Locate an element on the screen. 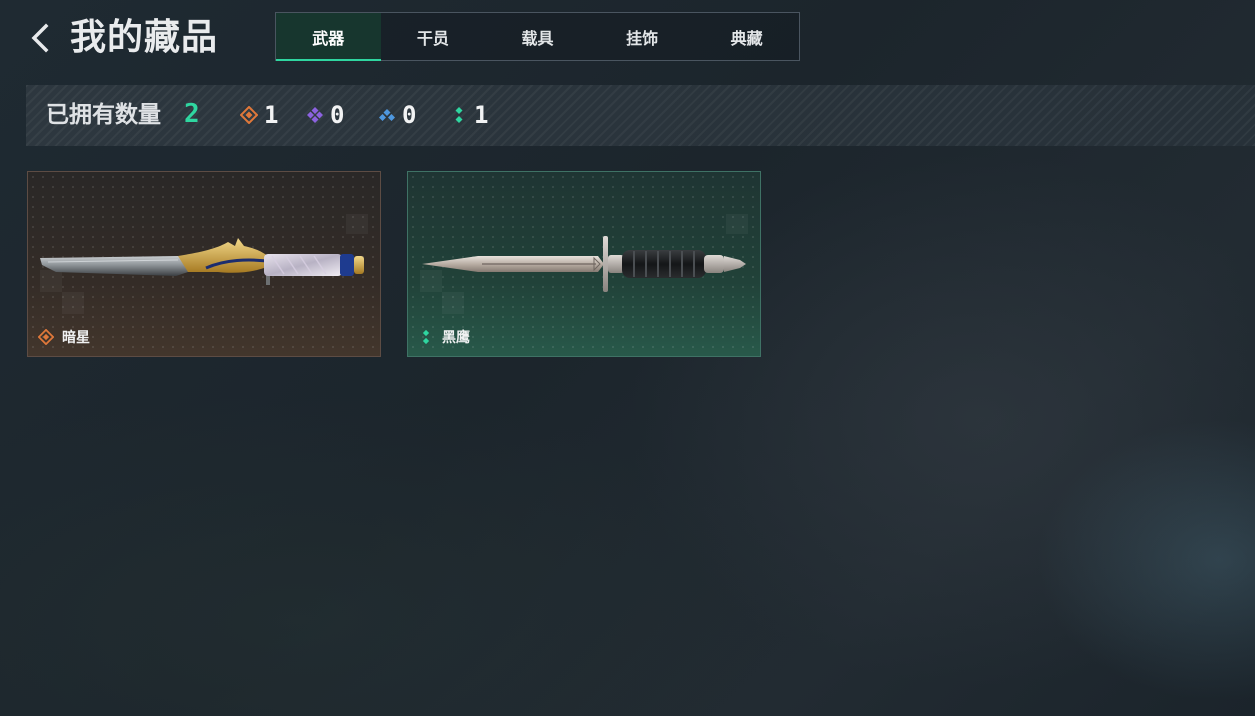 This screenshot has width=1255, height=716. item-name-row: 暗星 is located at coordinates (64, 337).